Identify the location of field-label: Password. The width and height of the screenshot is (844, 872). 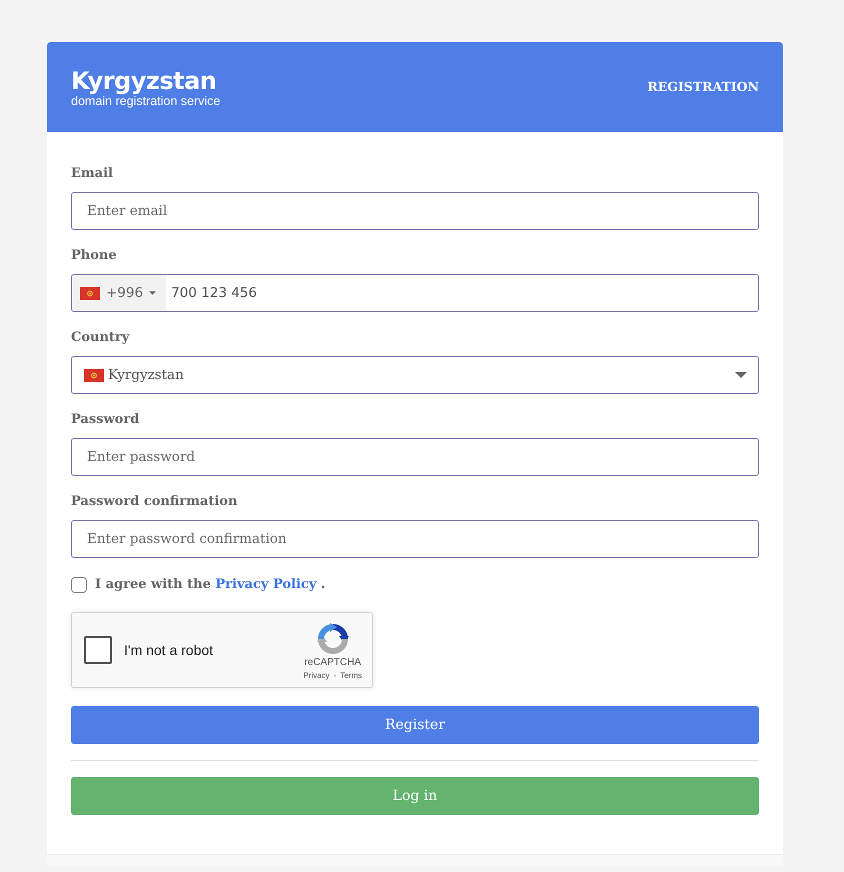
(105, 420).